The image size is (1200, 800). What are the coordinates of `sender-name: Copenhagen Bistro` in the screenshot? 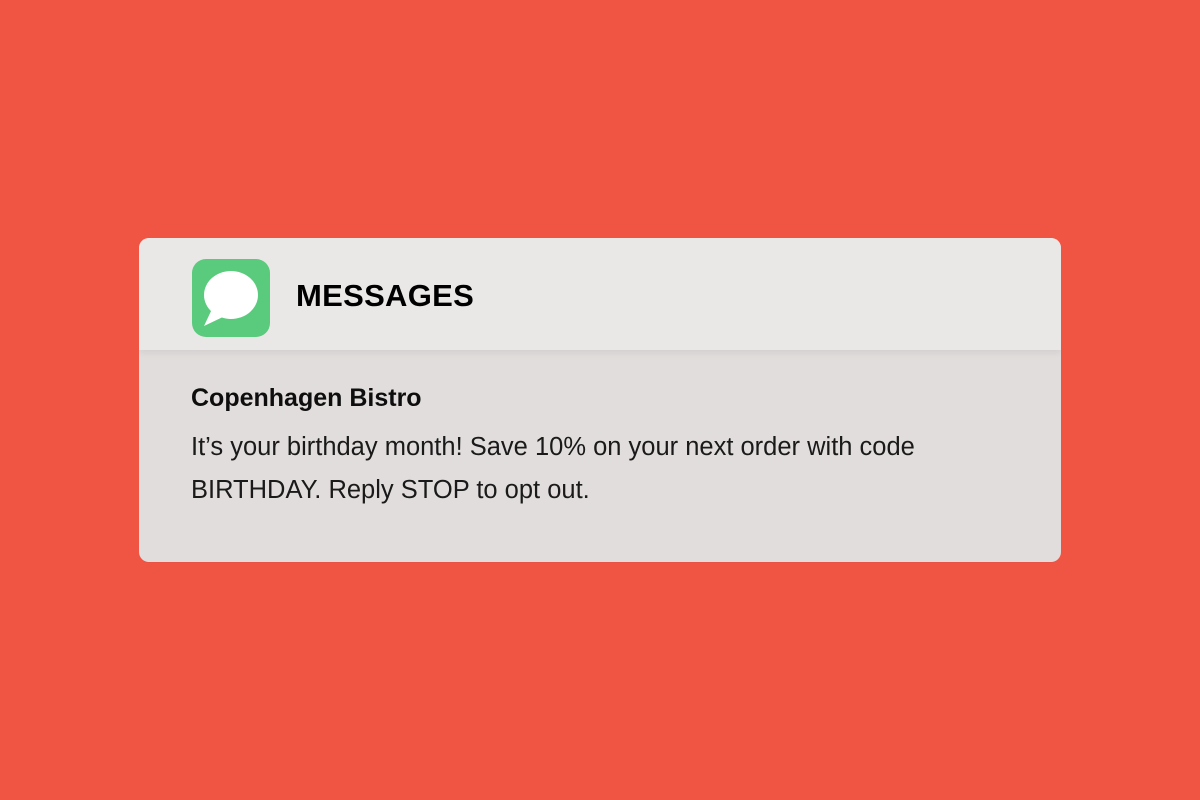 It's located at (306, 398).